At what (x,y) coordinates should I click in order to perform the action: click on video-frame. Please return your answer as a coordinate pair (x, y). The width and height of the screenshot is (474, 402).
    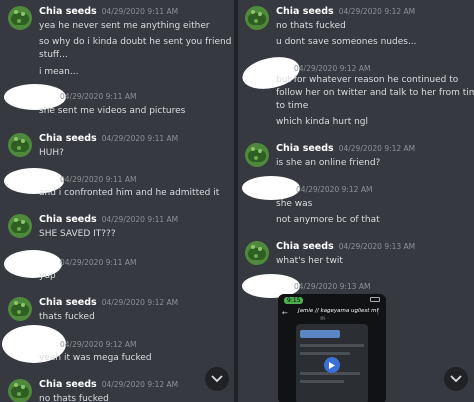
    Looking at the image, I should click on (332, 363).